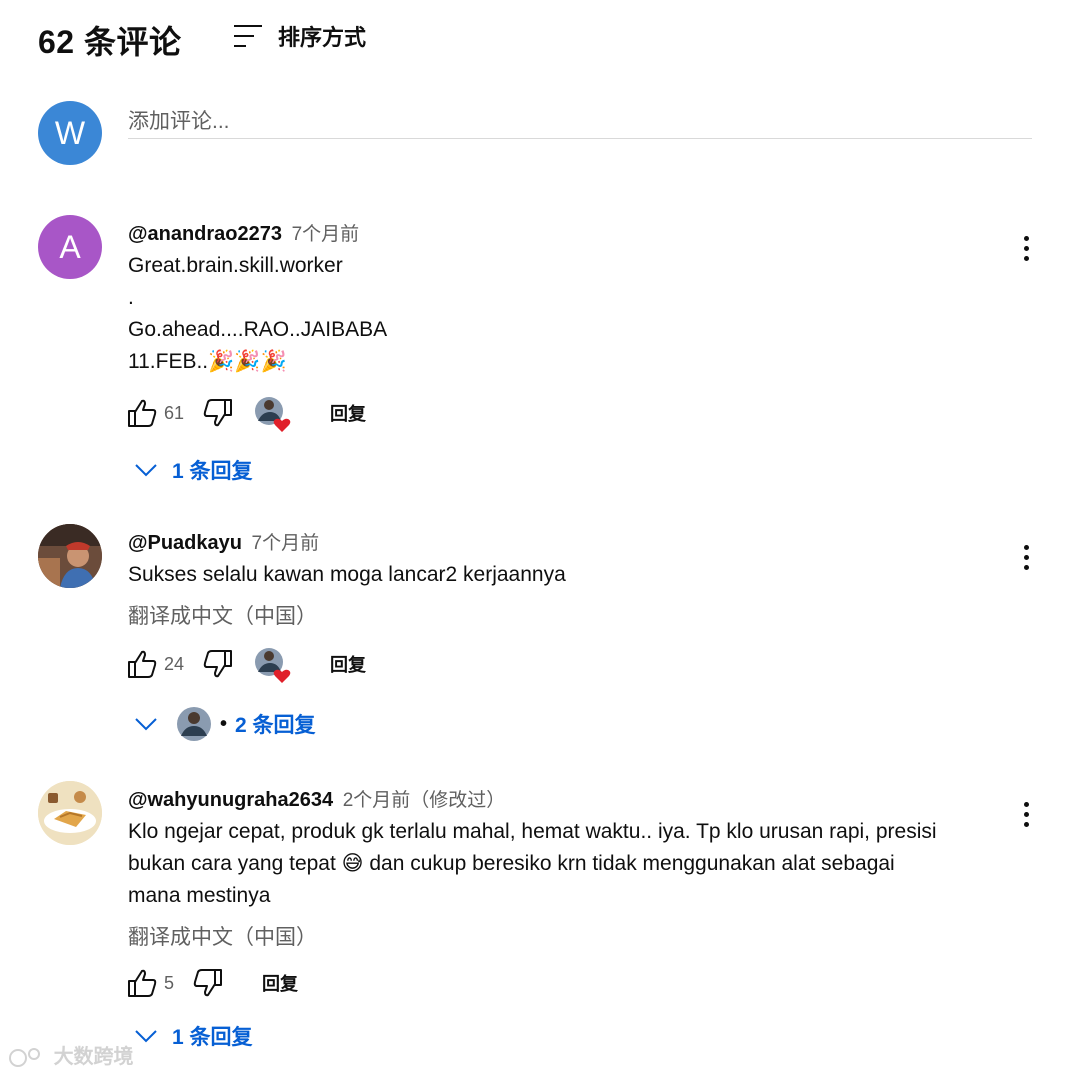  I want to click on comment-time: 2个月前（修改过）, so click(424, 800).